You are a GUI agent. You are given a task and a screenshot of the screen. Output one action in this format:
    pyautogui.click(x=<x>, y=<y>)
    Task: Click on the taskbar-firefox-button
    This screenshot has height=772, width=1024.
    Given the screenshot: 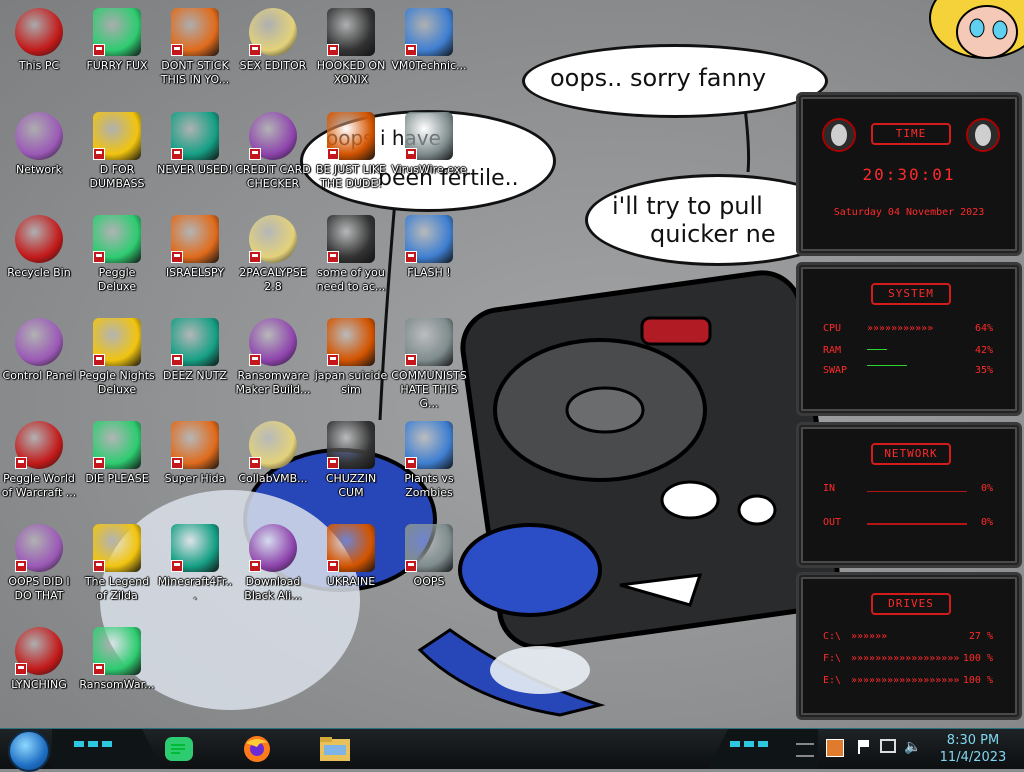 What is the action you would take?
    pyautogui.click(x=257, y=749)
    